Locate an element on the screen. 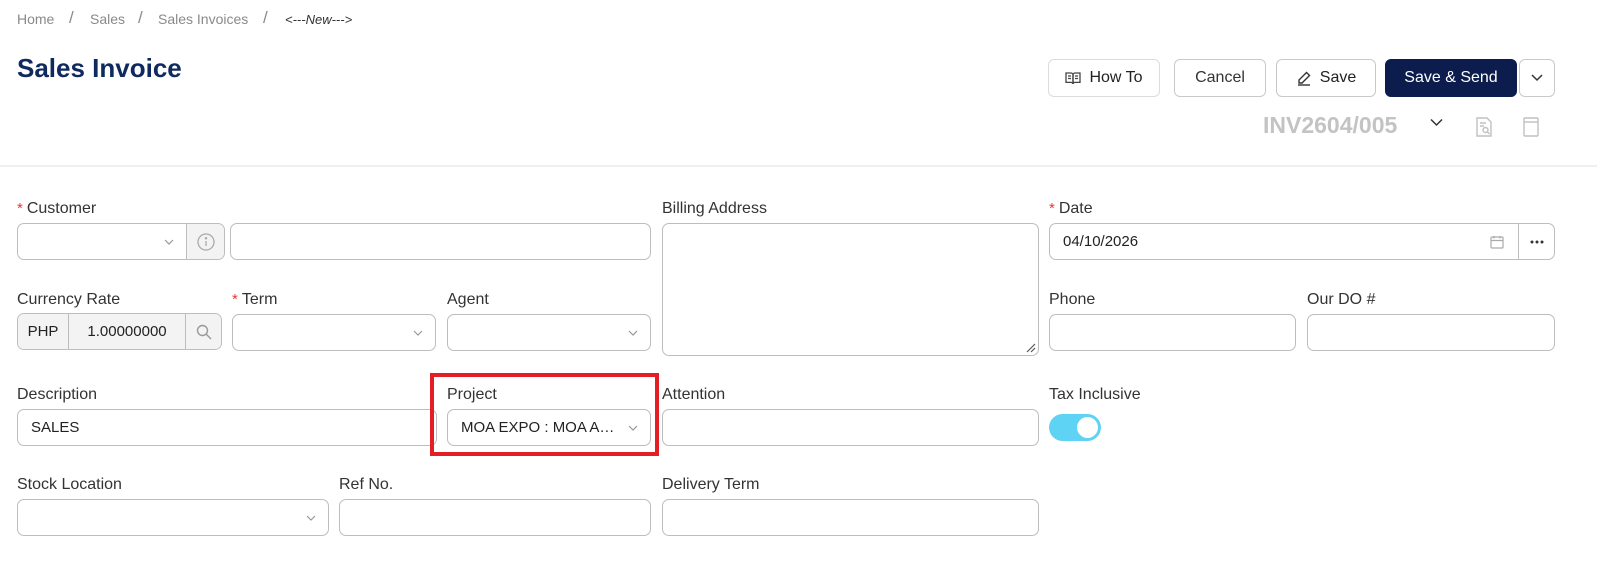 This screenshot has height=568, width=1597. save-button: Save is located at coordinates (1326, 78).